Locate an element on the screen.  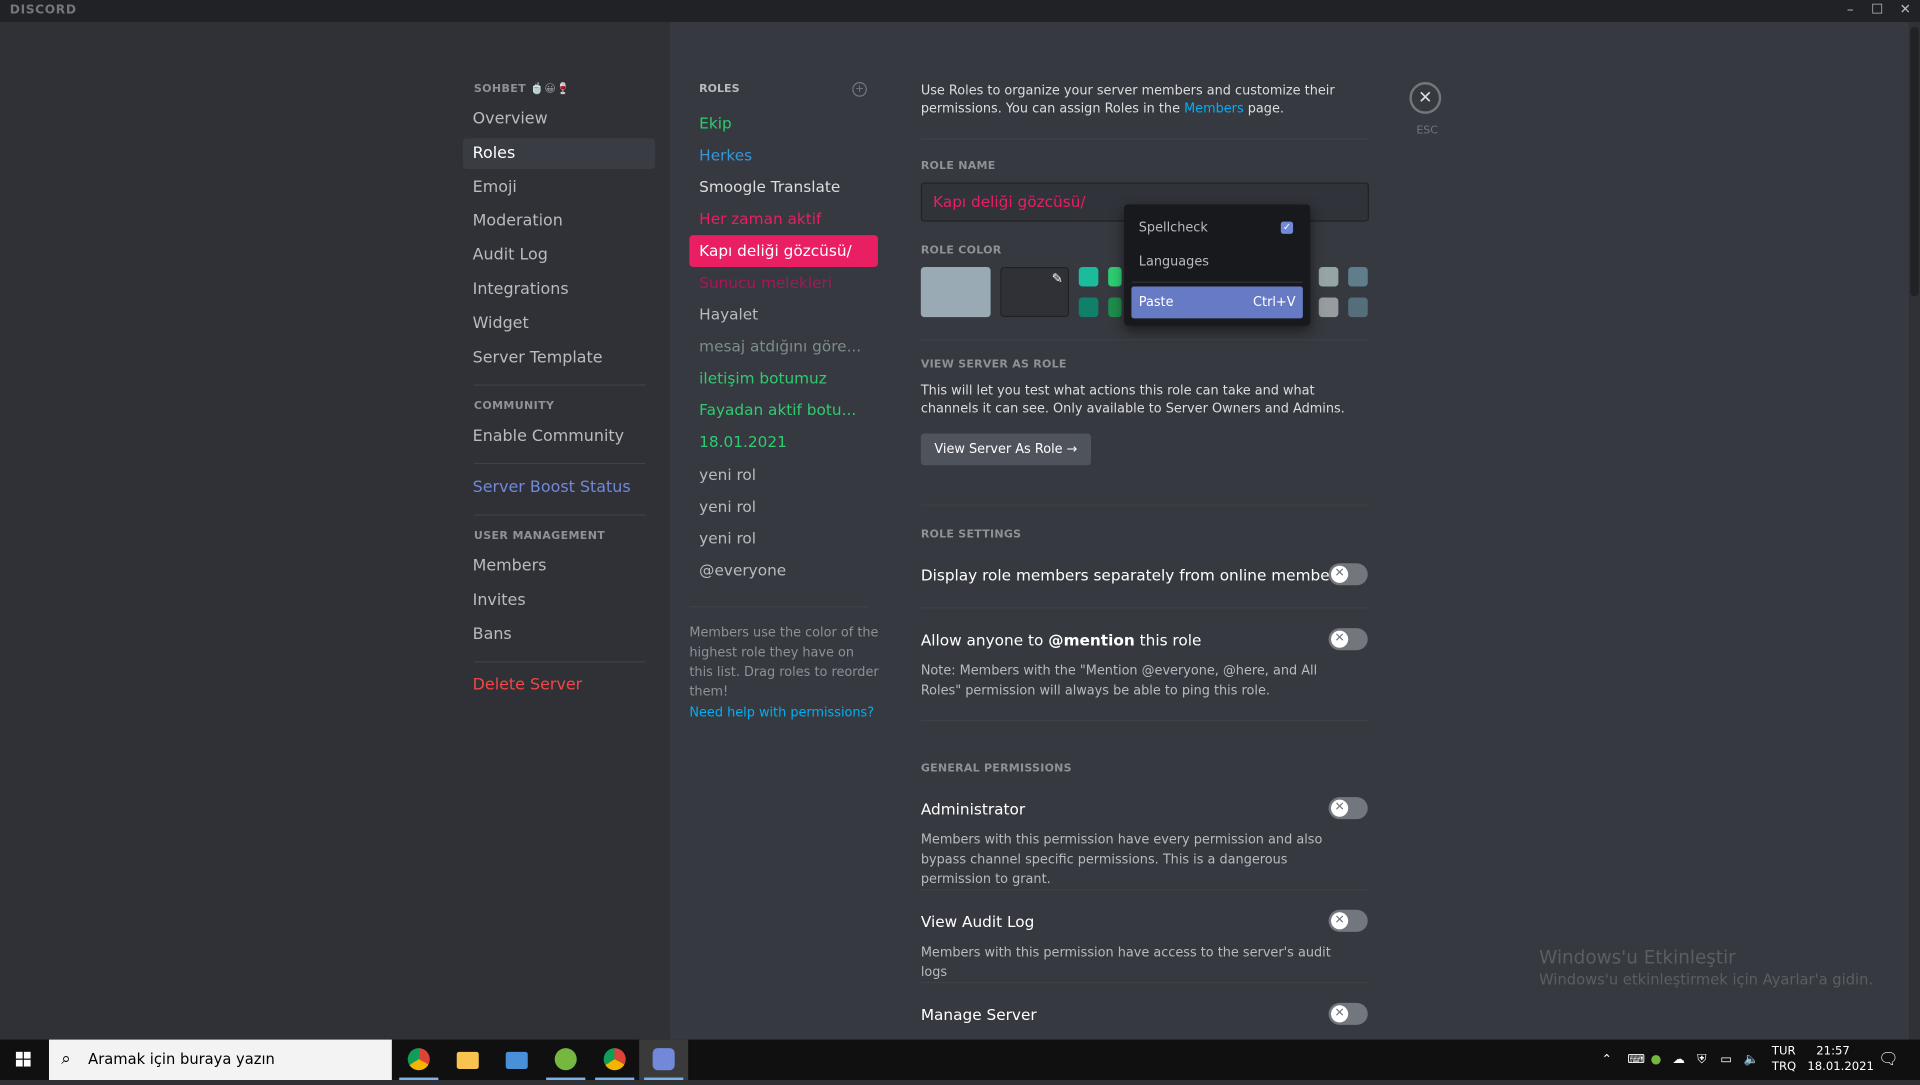
role-item: Herkes is located at coordinates (783, 156).